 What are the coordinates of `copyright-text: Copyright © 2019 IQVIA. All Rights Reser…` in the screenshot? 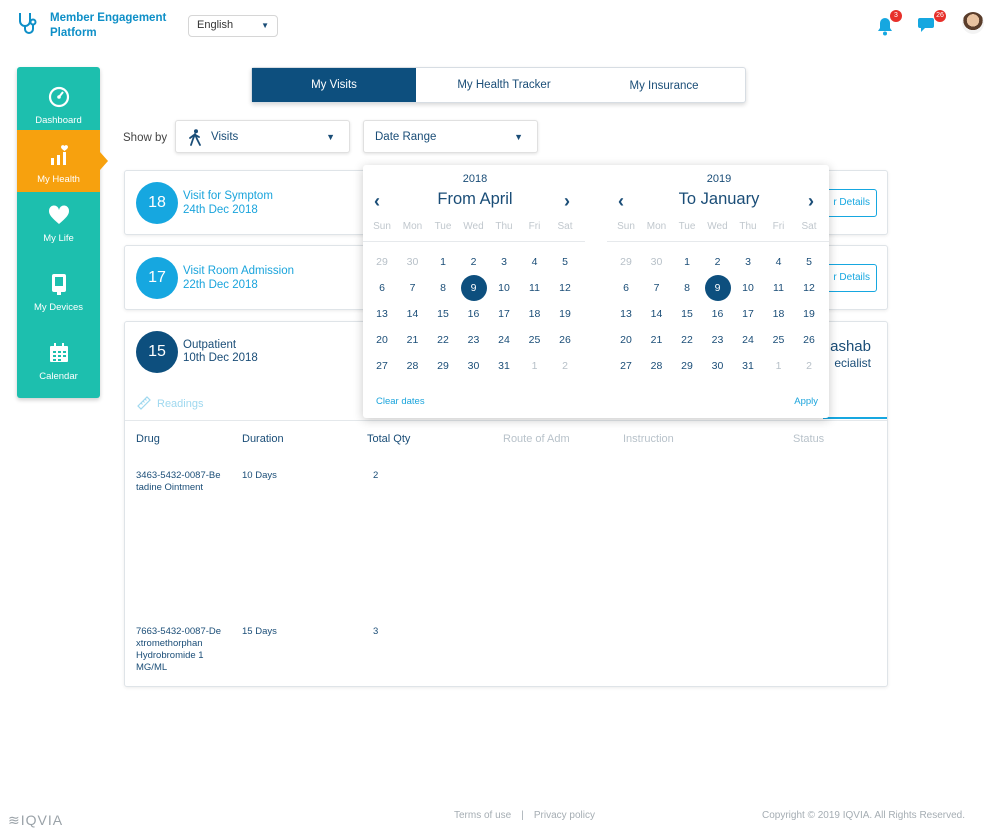 It's located at (864, 815).